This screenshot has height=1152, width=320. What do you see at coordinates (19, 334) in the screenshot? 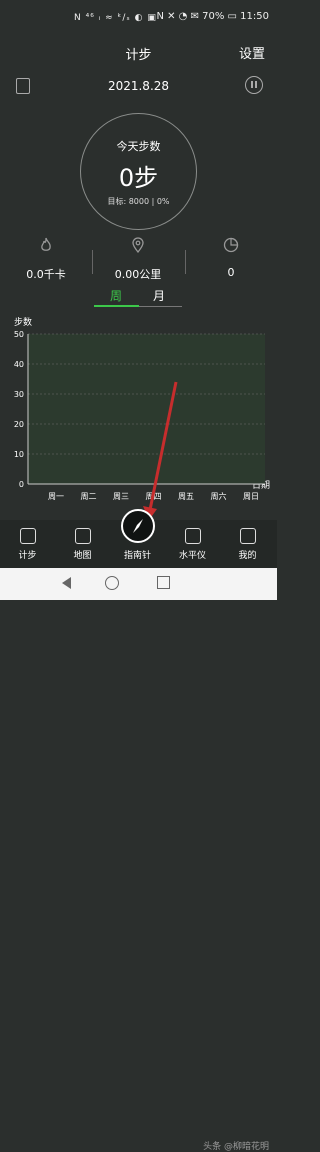
I see `chart-y-tick-label: 50` at bounding box center [19, 334].